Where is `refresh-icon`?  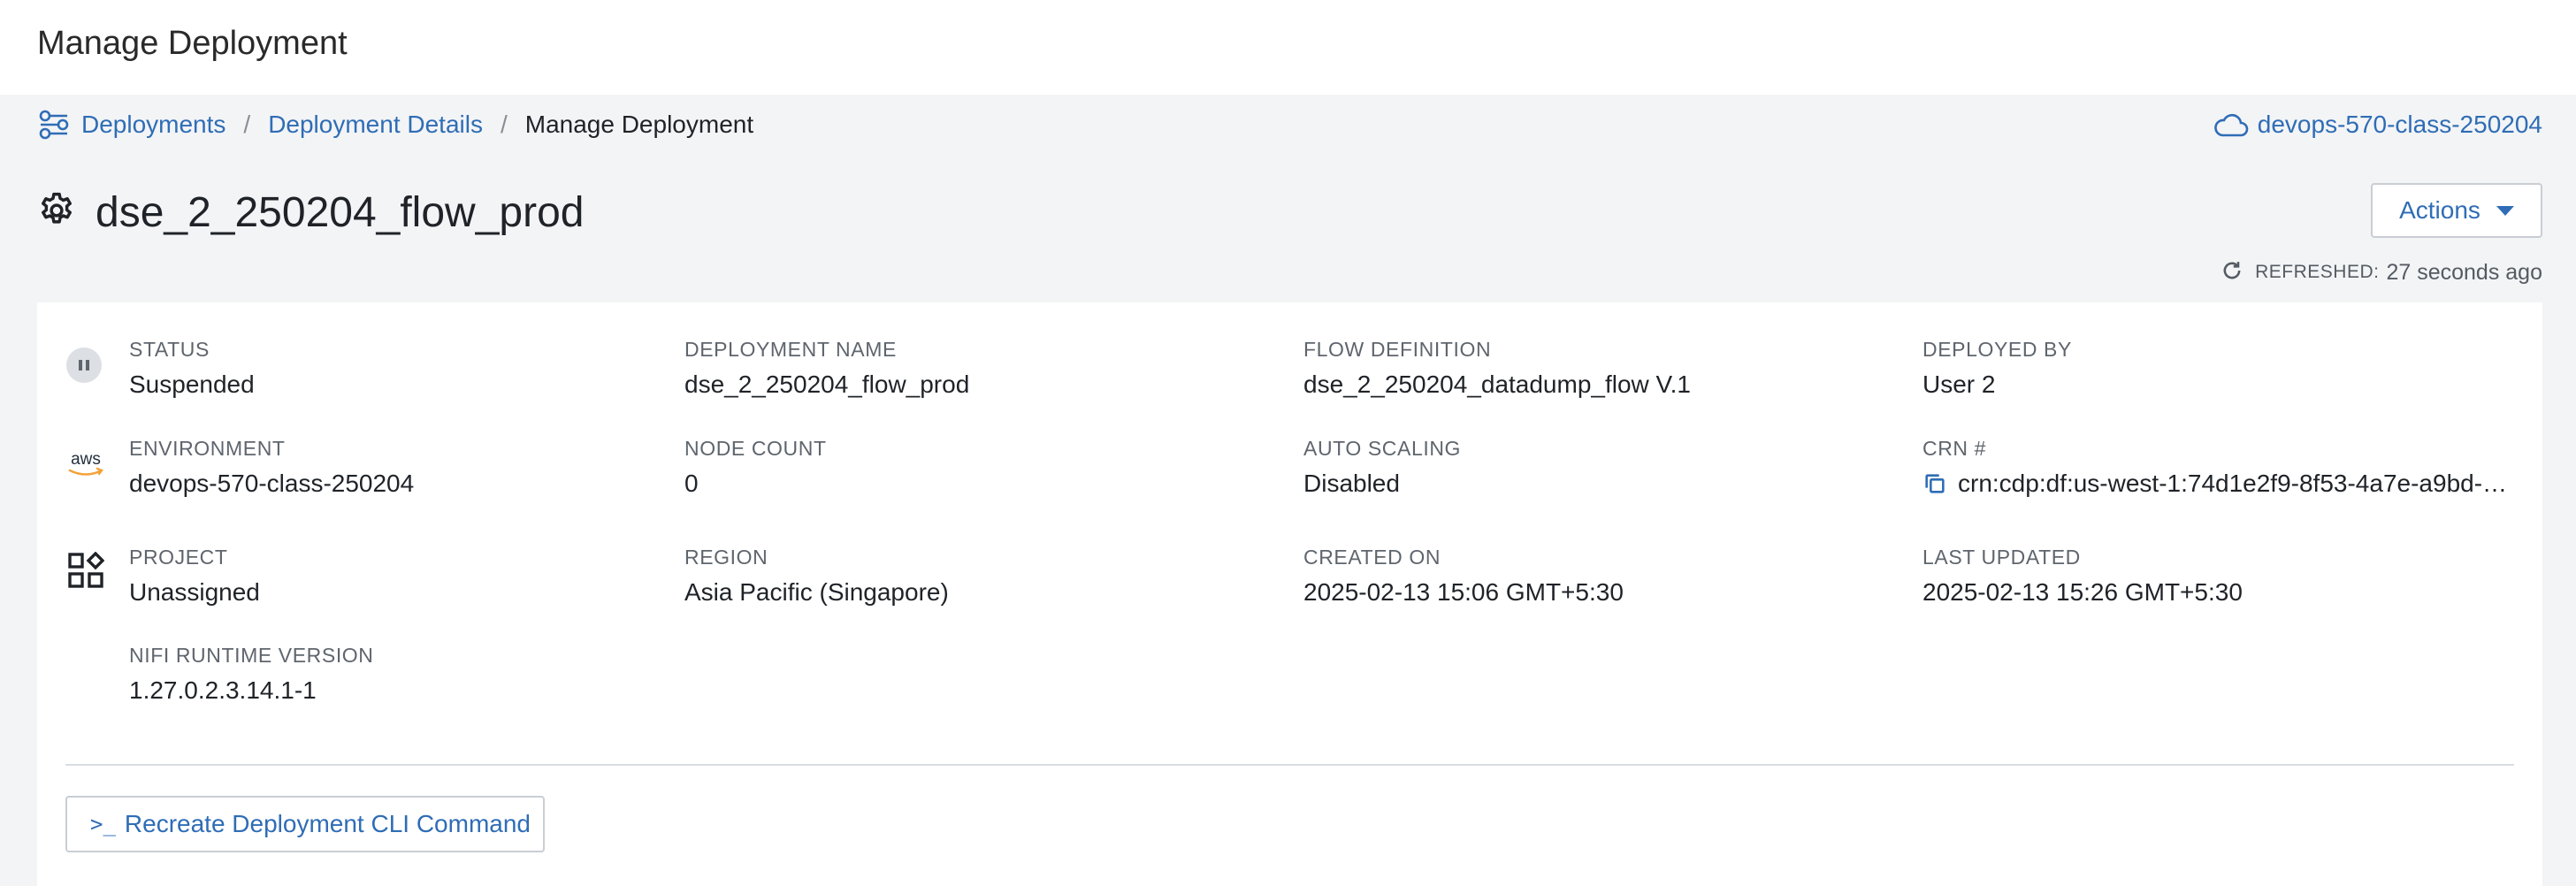 refresh-icon is located at coordinates (2232, 272).